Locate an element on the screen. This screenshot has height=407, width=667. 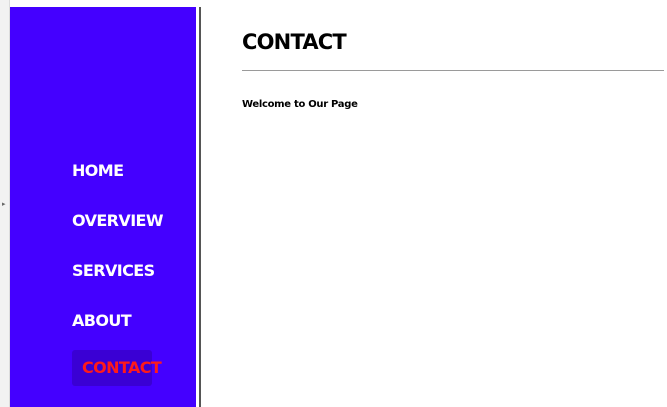
sidebar-item-about: ABOUT is located at coordinates (101, 321).